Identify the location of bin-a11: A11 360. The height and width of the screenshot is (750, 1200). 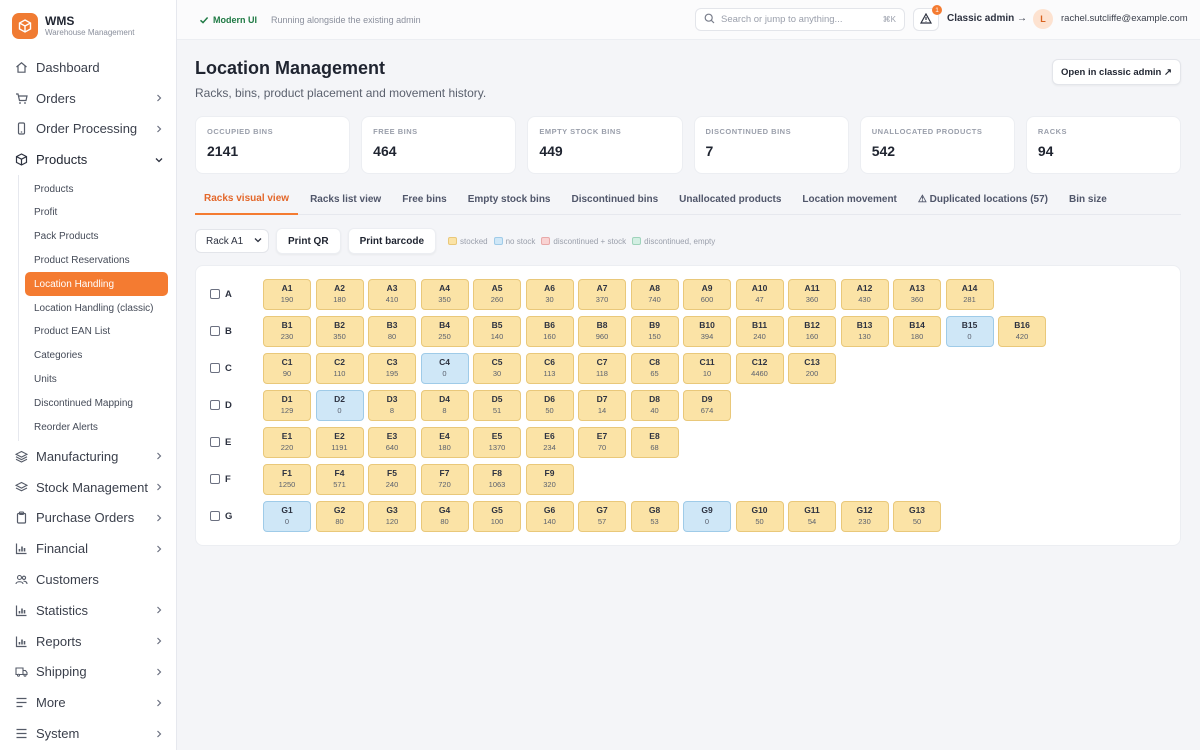
(812, 294).